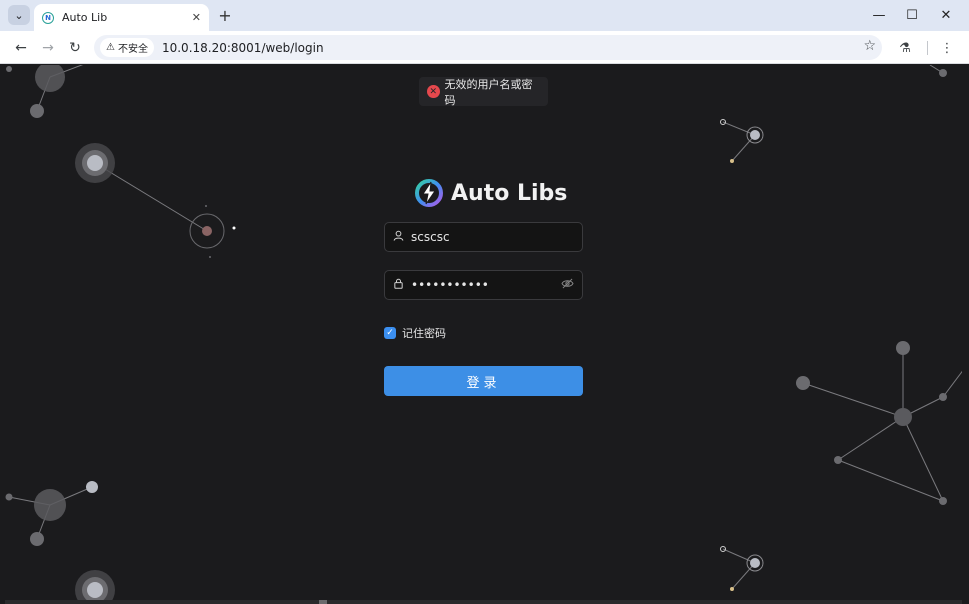 This screenshot has height=604, width=969. Describe the element at coordinates (947, 48) in the screenshot. I see `more-menu-icon: ⋮` at that location.